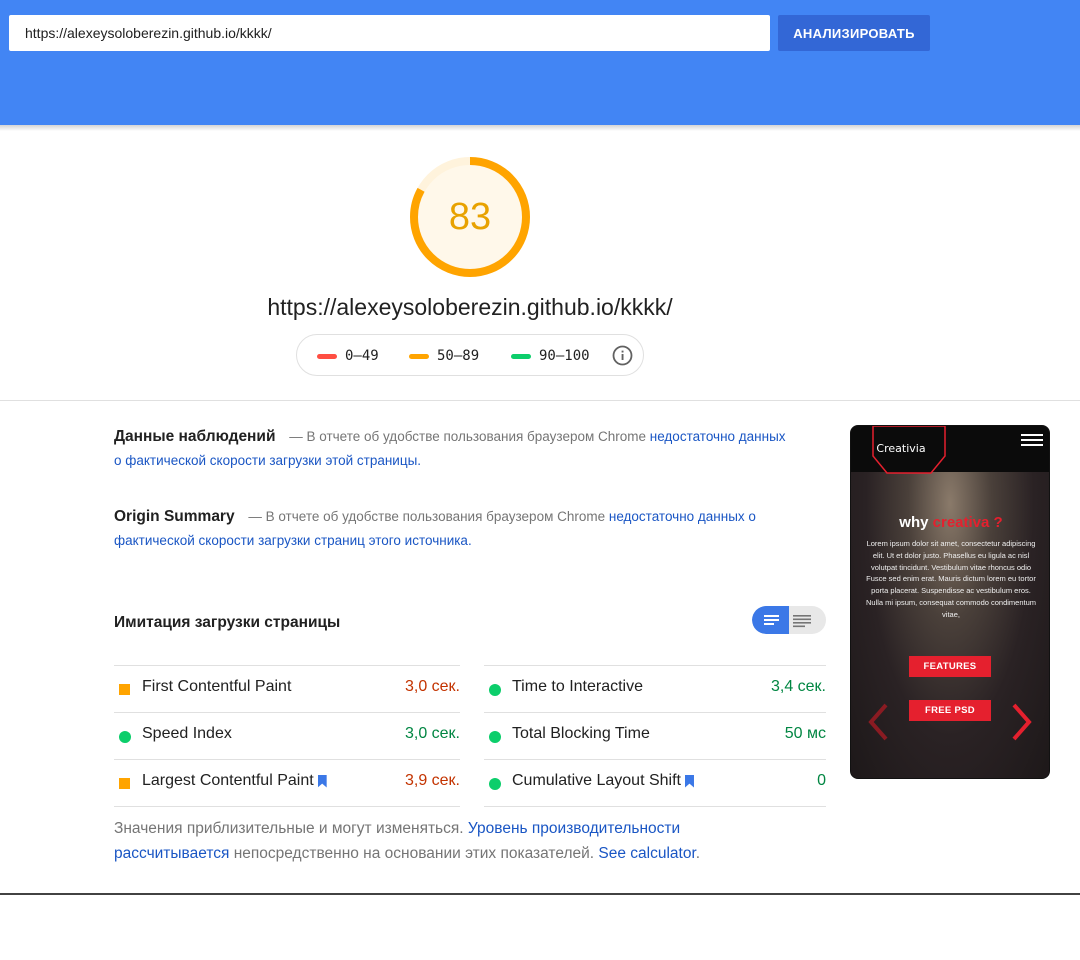 The width and height of the screenshot is (1080, 960). I want to click on thumbnail-free-psd-button: FREE PSD, so click(950, 710).